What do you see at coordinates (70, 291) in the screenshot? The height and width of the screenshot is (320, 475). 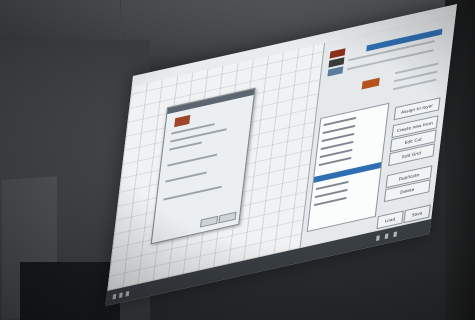 I see `floor-edge` at bounding box center [70, 291].